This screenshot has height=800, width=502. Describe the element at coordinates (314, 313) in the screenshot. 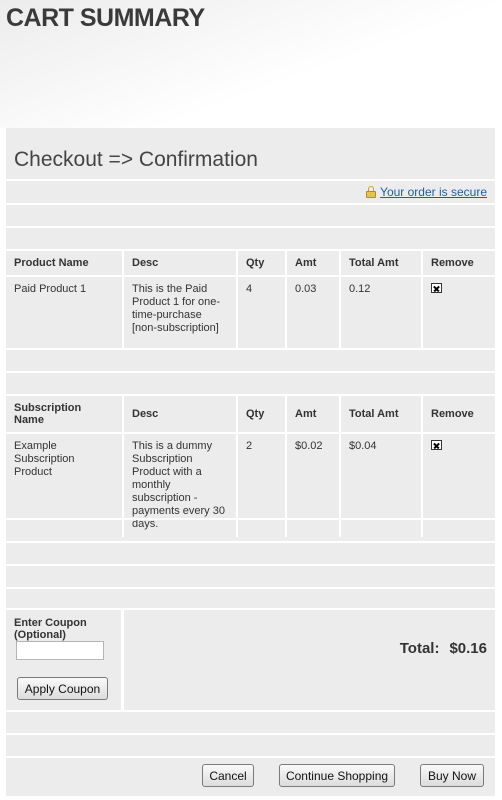

I see `product-amt: 0.03` at that location.